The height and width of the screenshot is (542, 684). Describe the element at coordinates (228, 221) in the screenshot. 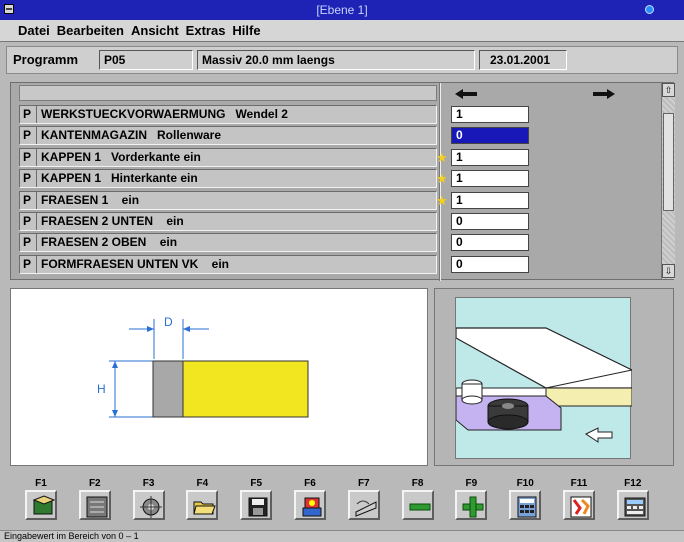

I see `operation-row: P FRAESEN 2 UNTEN ein` at that location.